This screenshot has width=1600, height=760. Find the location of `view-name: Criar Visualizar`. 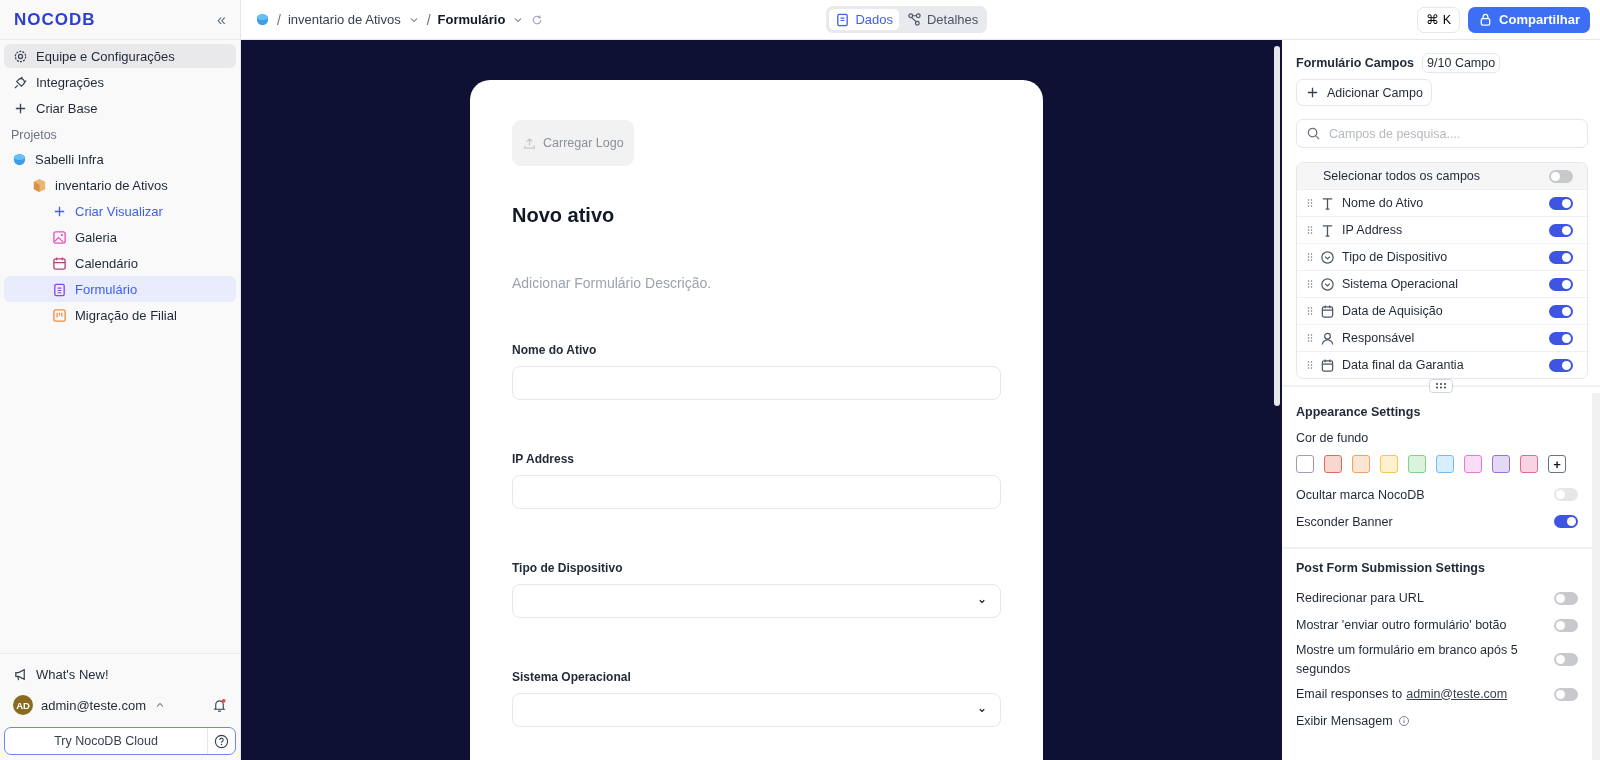

view-name: Criar Visualizar is located at coordinates (119, 211).